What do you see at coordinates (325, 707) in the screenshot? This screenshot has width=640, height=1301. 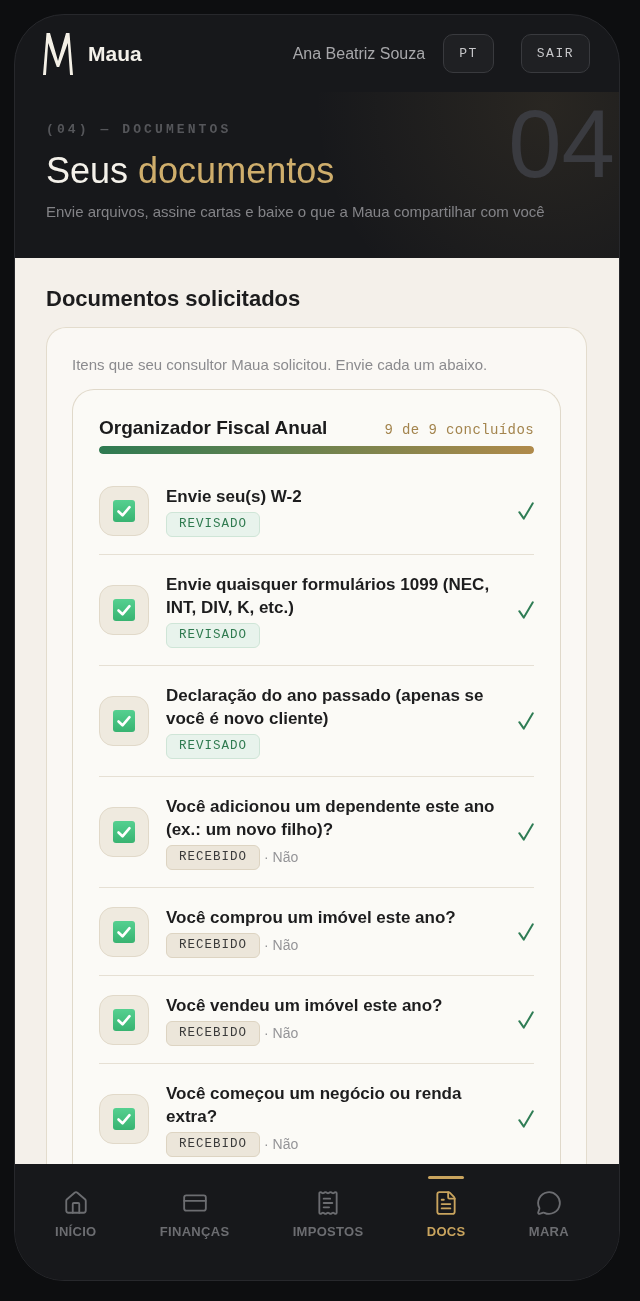 I see `item-title: Declaração do ano passado (apenas se você é novo cliente)` at bounding box center [325, 707].